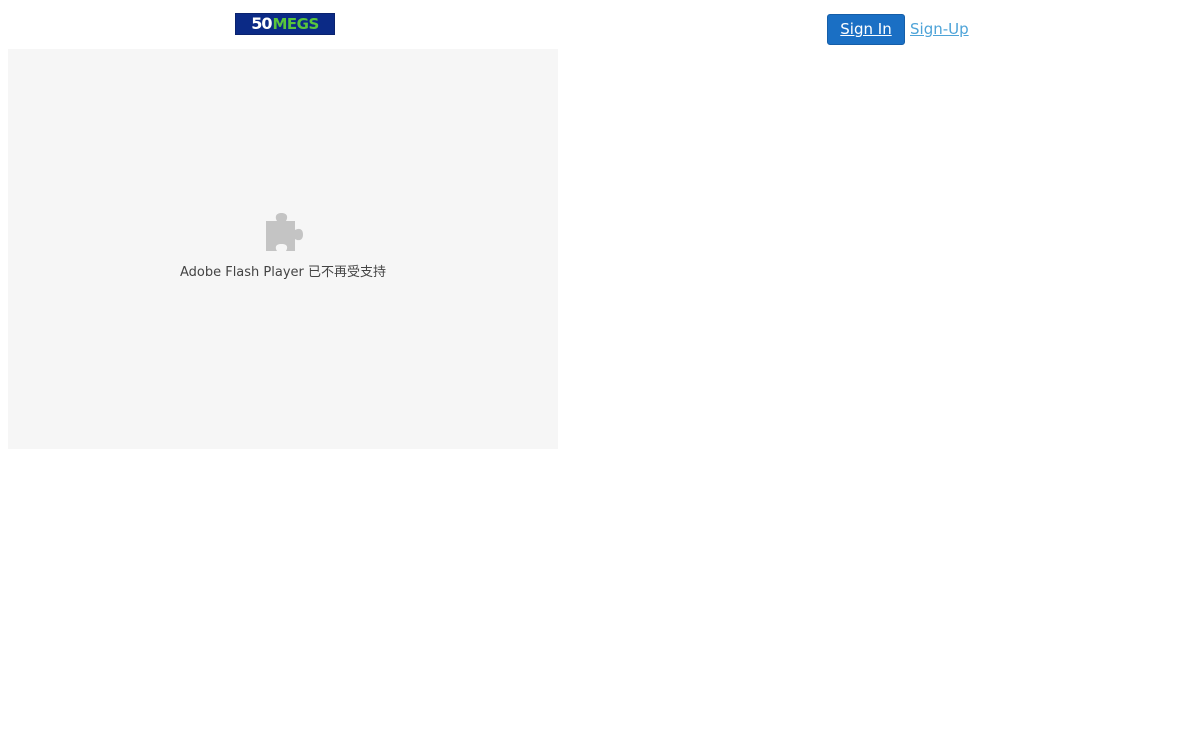 This screenshot has width=1200, height=740. What do you see at coordinates (284, 232) in the screenshot?
I see `puzzle-piece-icon` at bounding box center [284, 232].